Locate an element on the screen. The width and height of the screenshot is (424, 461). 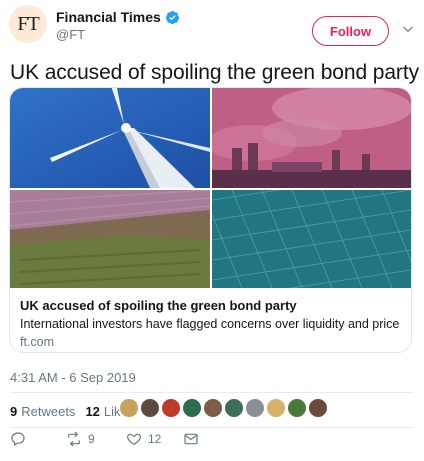
follow-button: Follow is located at coordinates (350, 31).